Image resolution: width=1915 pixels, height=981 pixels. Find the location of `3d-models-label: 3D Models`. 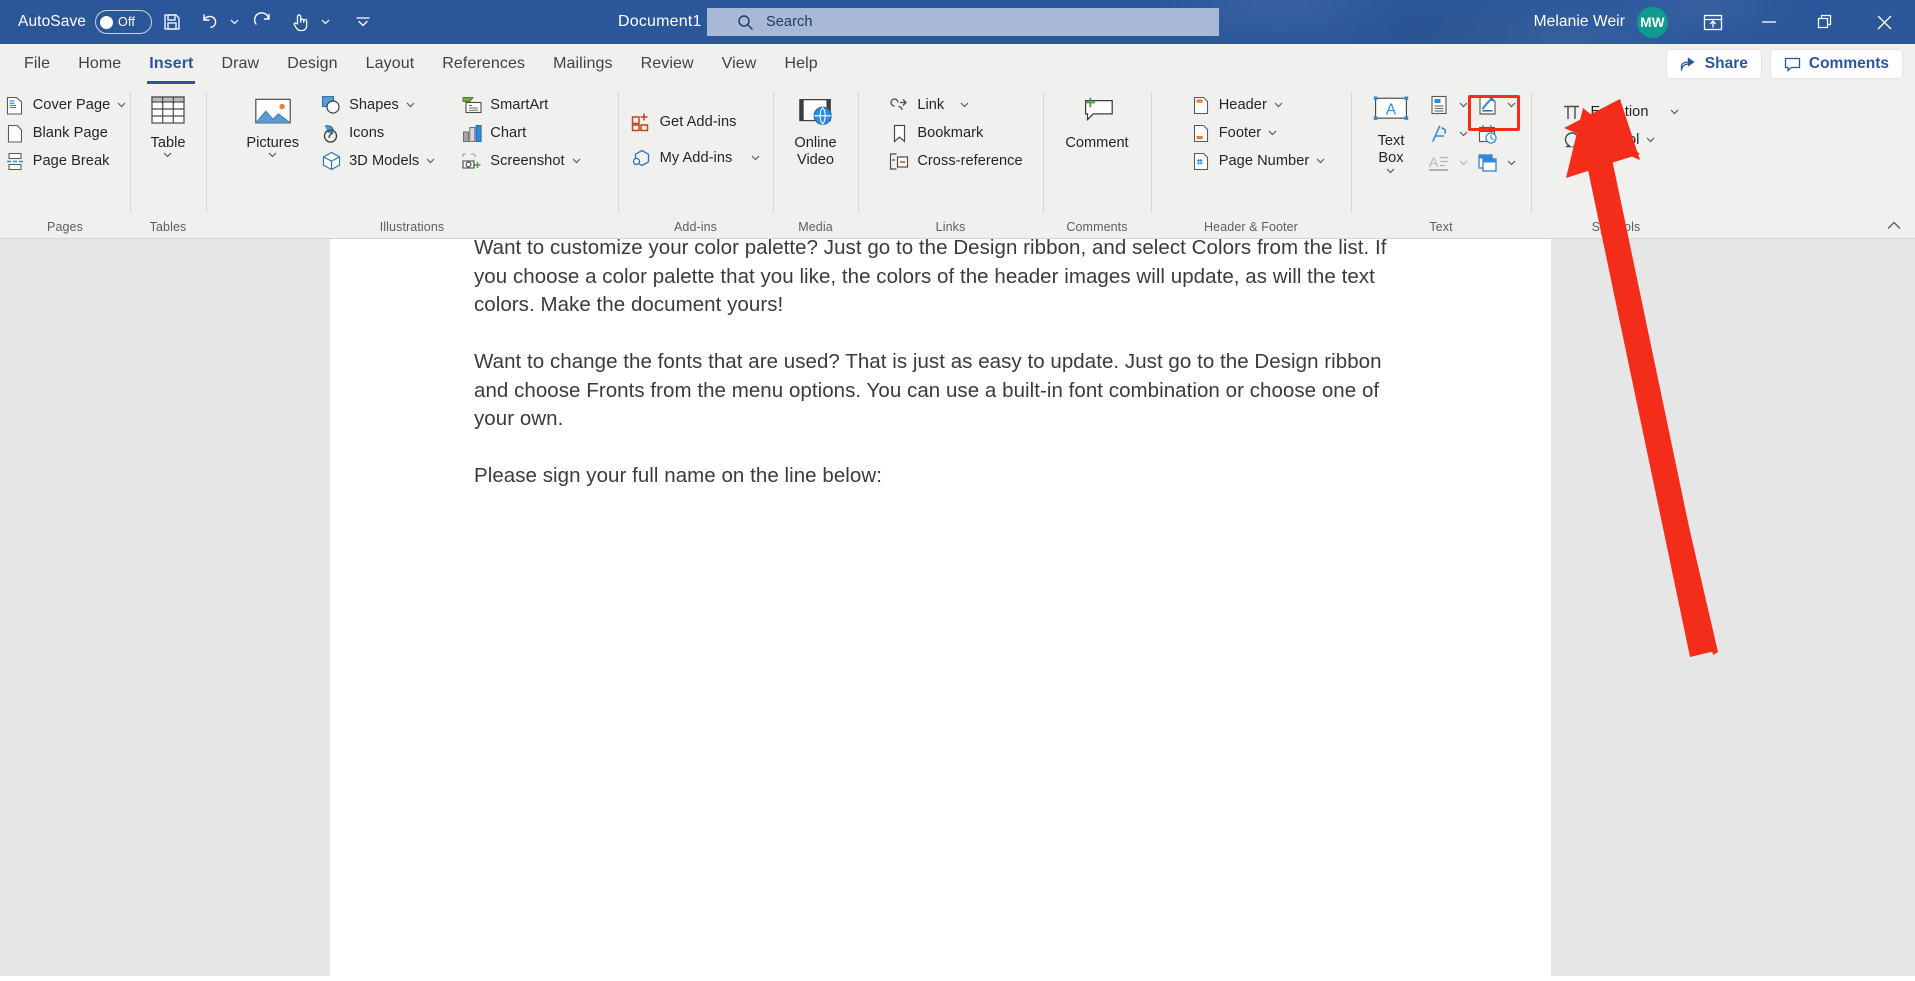

3d-models-label: 3D Models is located at coordinates (384, 161).